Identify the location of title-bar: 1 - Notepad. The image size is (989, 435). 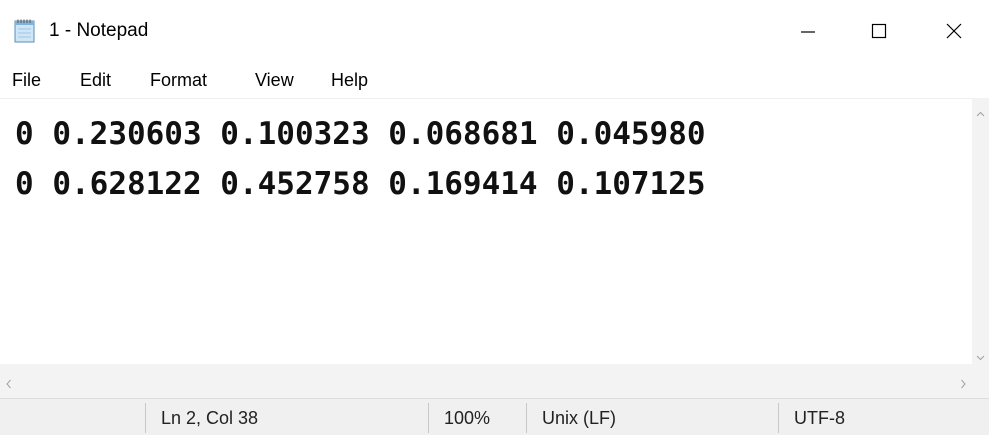
(494, 31).